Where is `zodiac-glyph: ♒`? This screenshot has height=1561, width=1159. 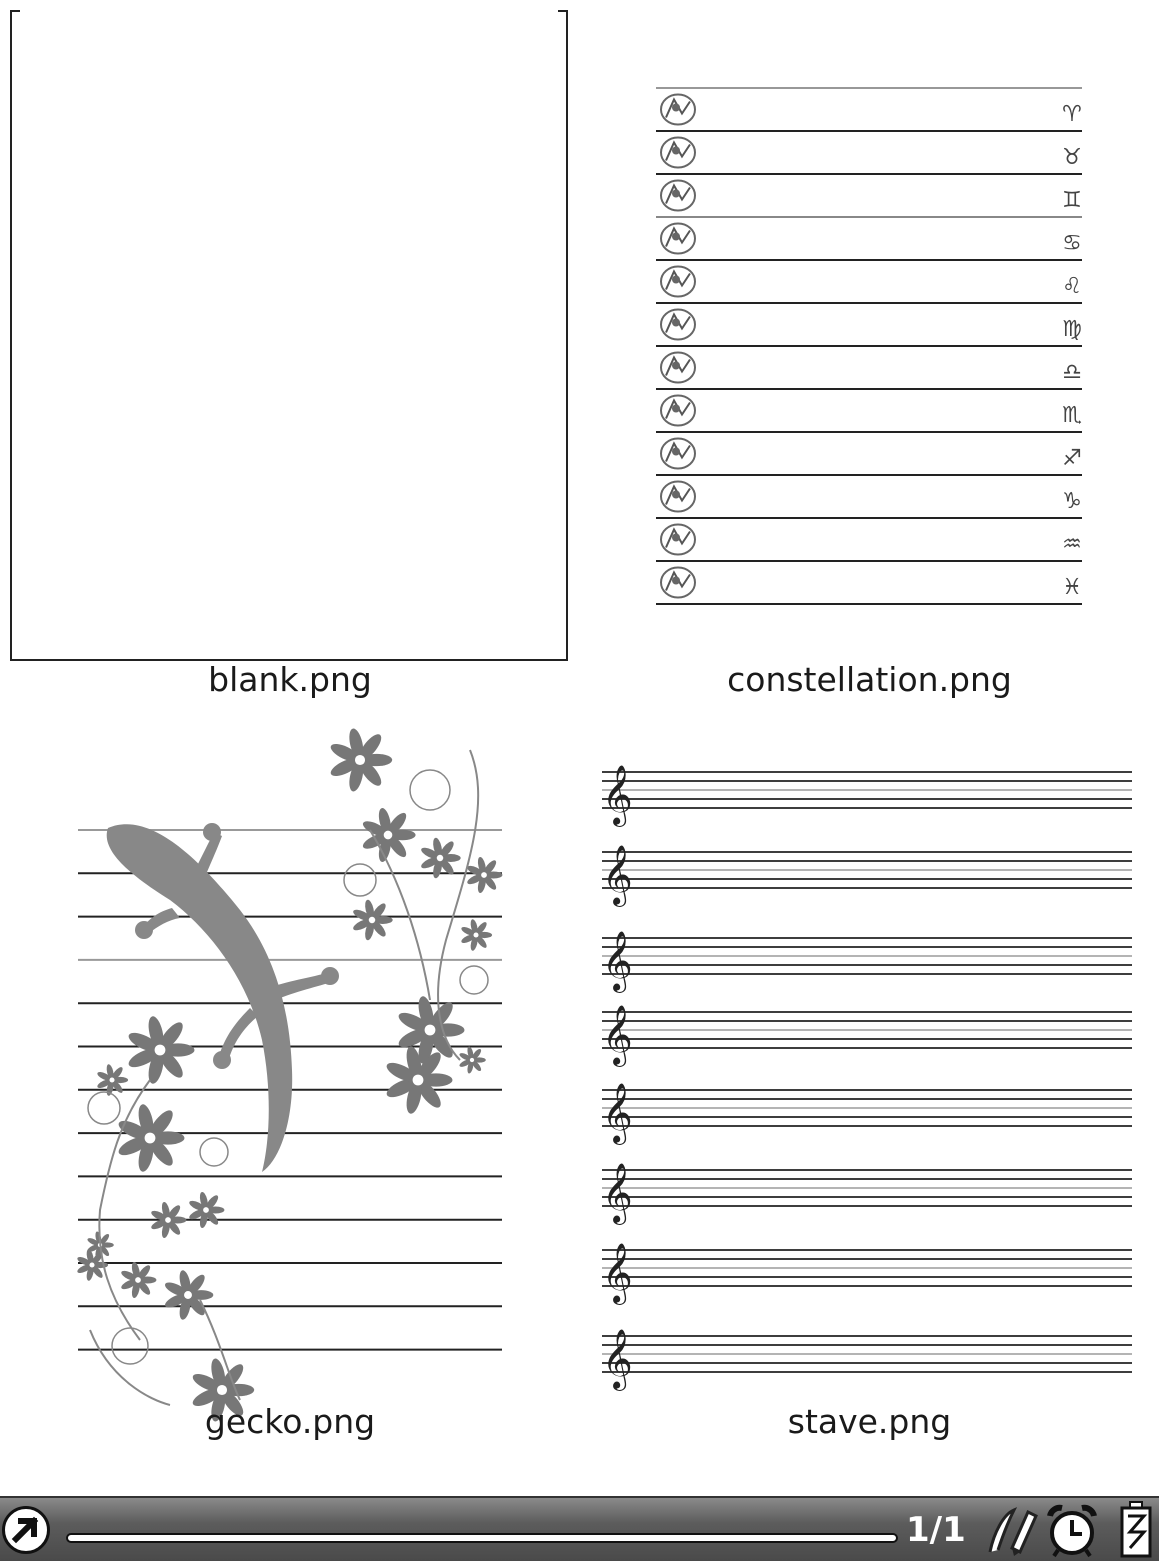
zodiac-glyph: ♒ is located at coordinates (1072, 544).